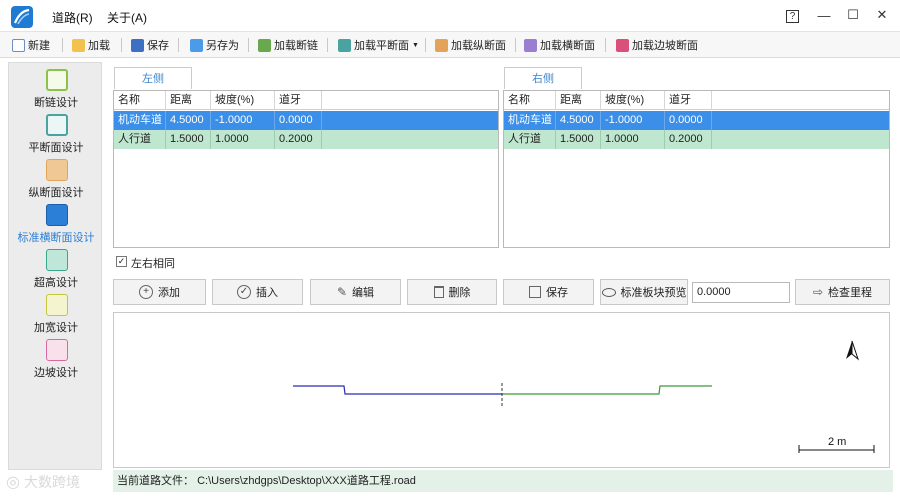 The width and height of the screenshot is (900, 499). I want to click on insert-icon: ✓, so click(244, 292).